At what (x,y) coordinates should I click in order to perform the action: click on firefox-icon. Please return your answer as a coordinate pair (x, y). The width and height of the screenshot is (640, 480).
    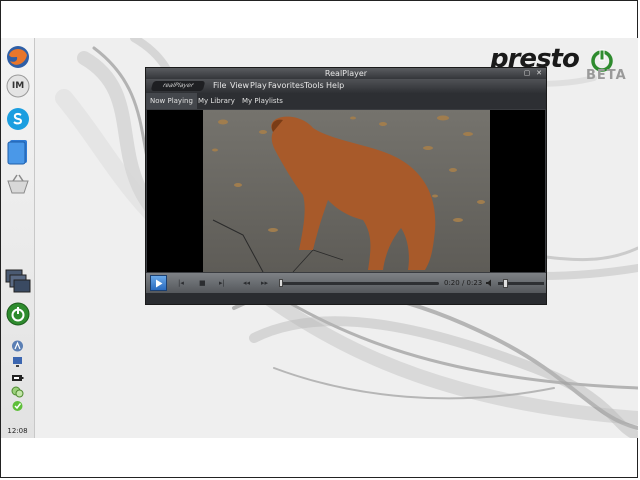
    Looking at the image, I should click on (18, 57).